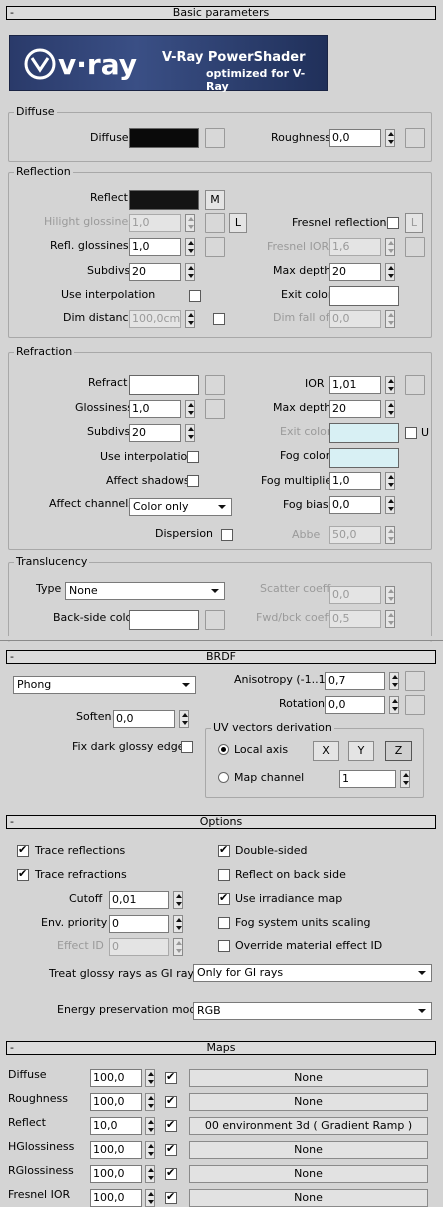 This screenshot has width=443, height=1207. I want to click on cutoff-input: 0,01, so click(139, 900).